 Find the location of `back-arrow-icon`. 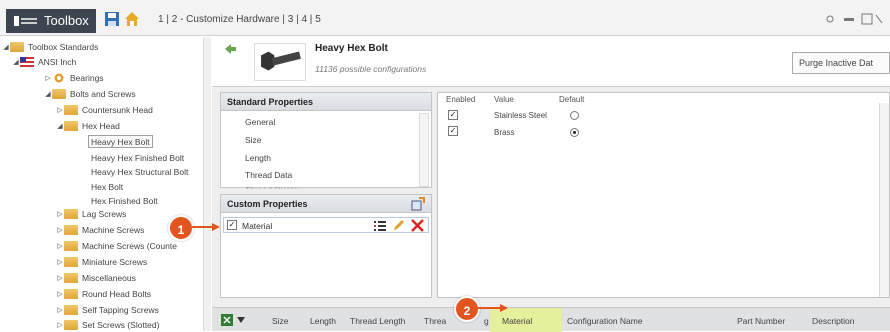

back-arrow-icon is located at coordinates (230, 49).